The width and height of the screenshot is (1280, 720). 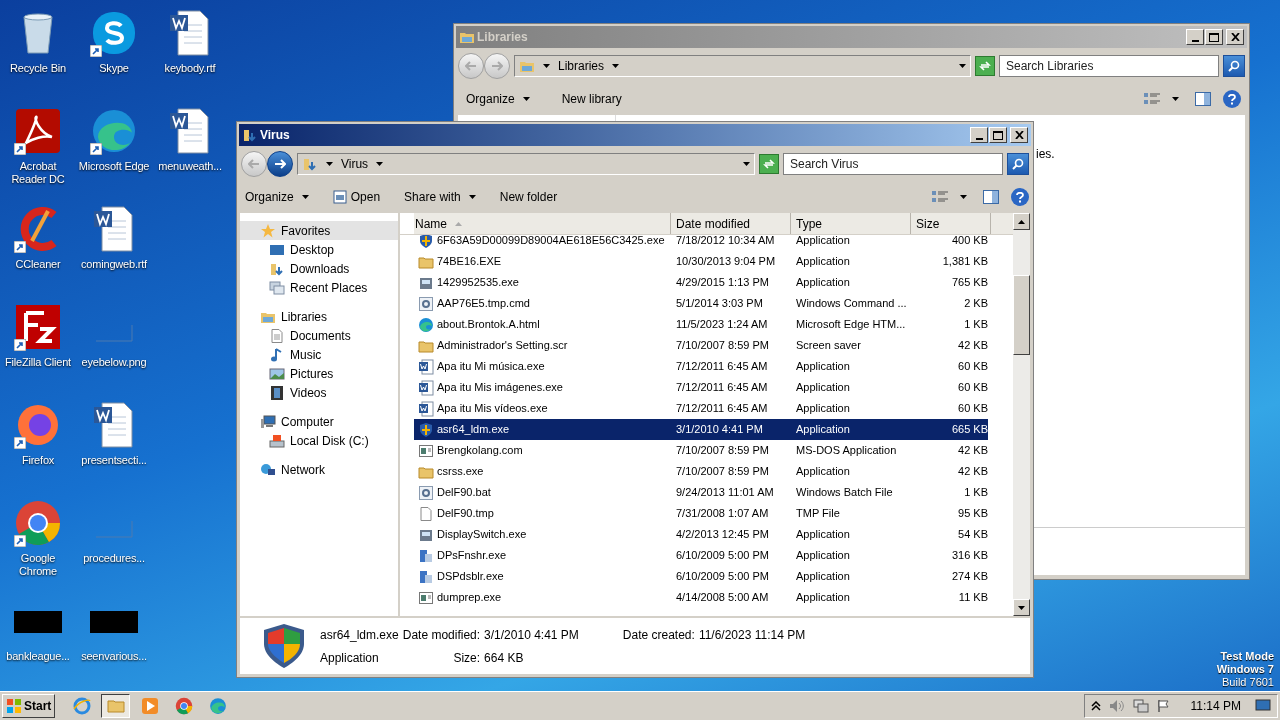 I want to click on clock: 11:14 PM, so click(x=1215, y=706).